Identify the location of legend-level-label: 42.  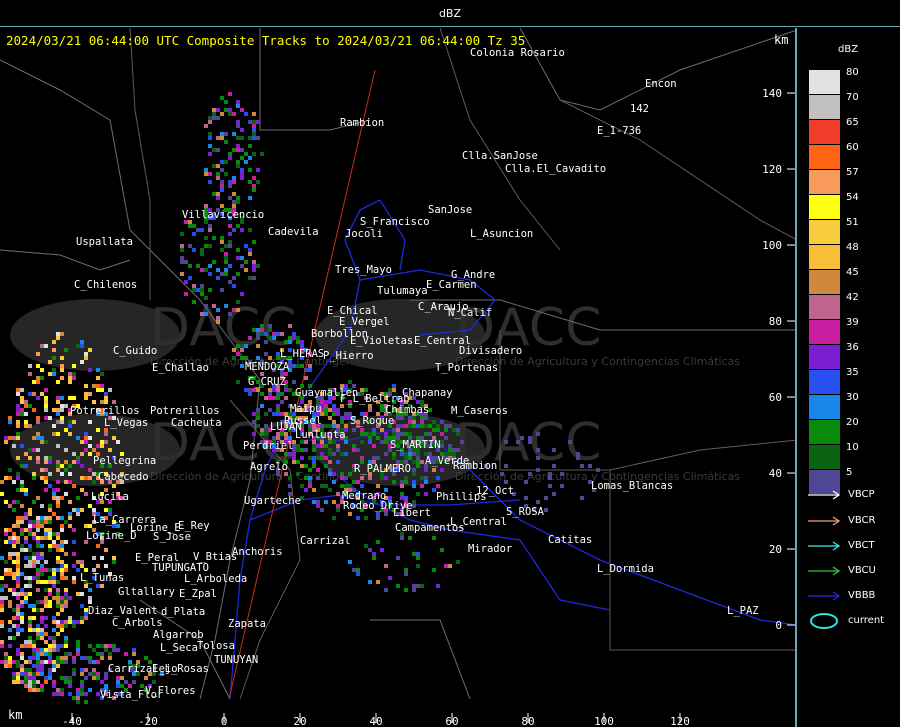
(852, 297).